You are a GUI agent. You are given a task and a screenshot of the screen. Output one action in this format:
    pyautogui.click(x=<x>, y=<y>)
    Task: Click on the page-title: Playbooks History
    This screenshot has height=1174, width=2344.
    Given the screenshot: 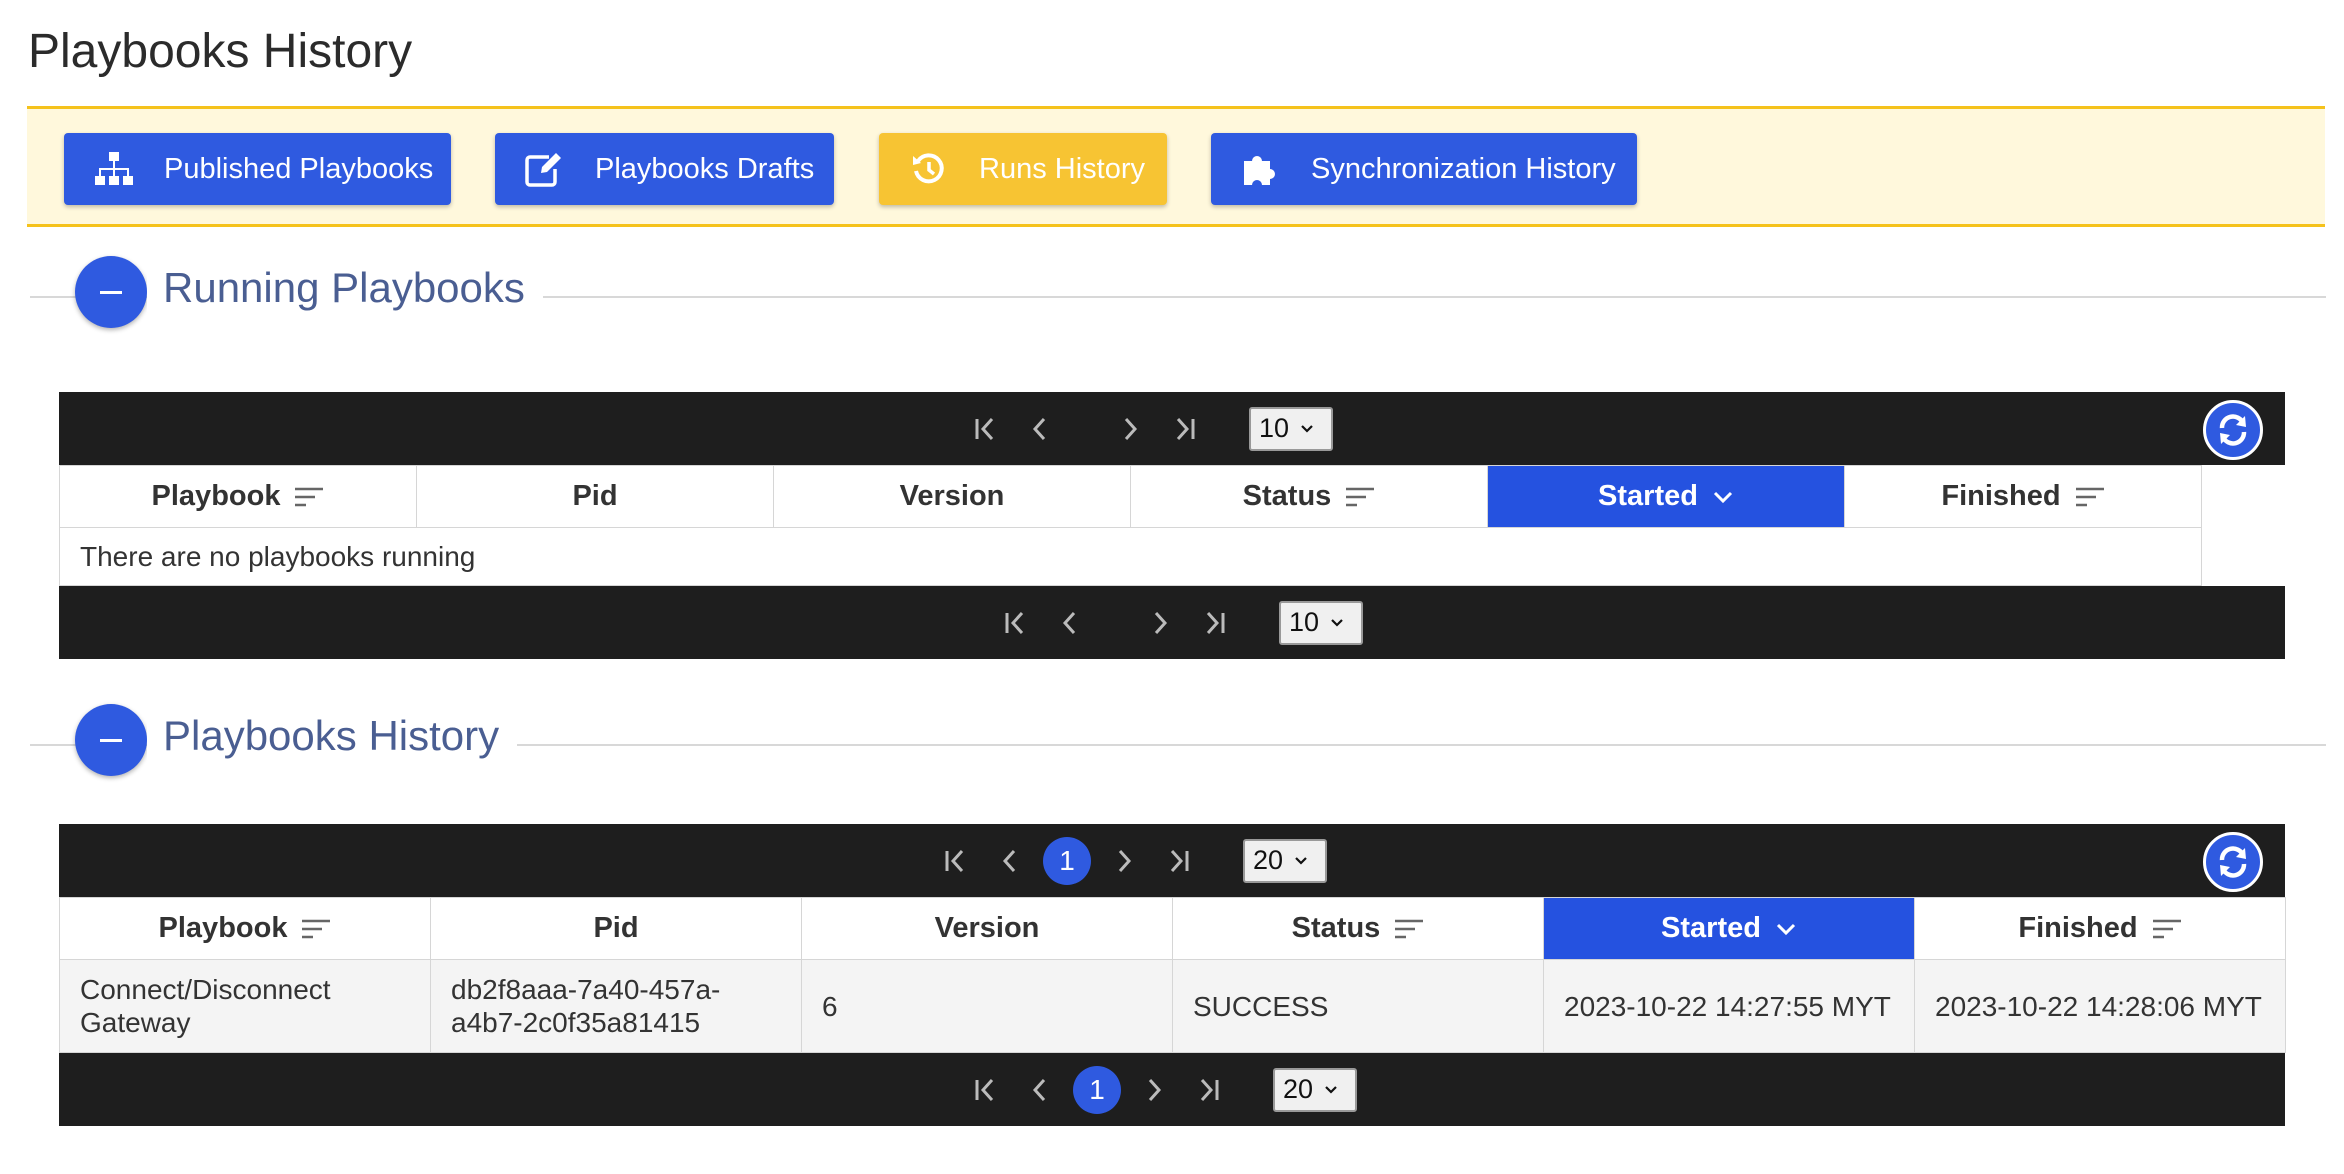 What is the action you would take?
    pyautogui.click(x=220, y=51)
    